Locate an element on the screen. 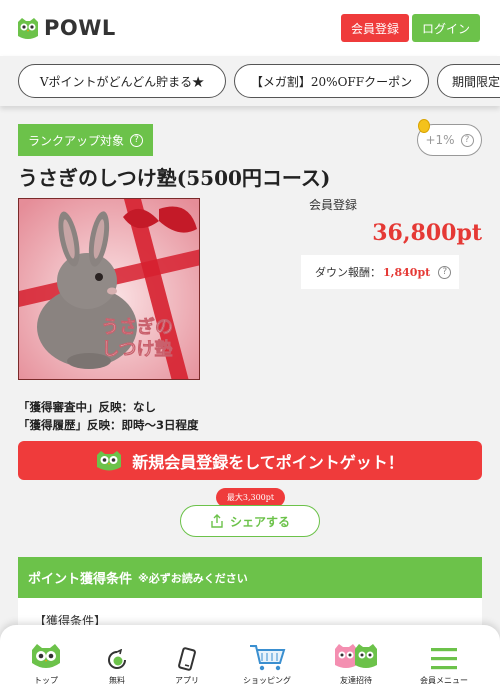 This screenshot has height=700, width=500. nav-label-app: アプリ is located at coordinates (187, 680).